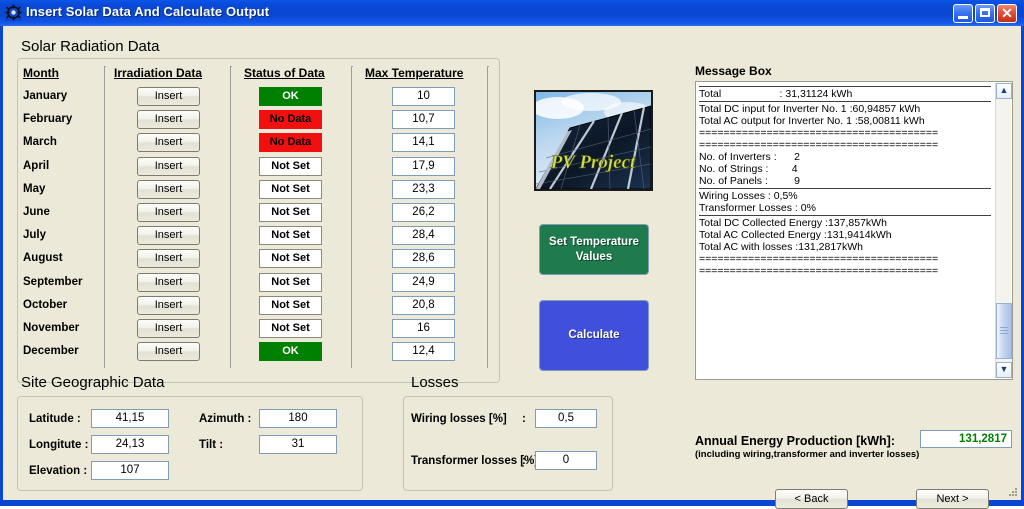 This screenshot has height=509, width=1024. I want to click on month-label: December, so click(51, 351).